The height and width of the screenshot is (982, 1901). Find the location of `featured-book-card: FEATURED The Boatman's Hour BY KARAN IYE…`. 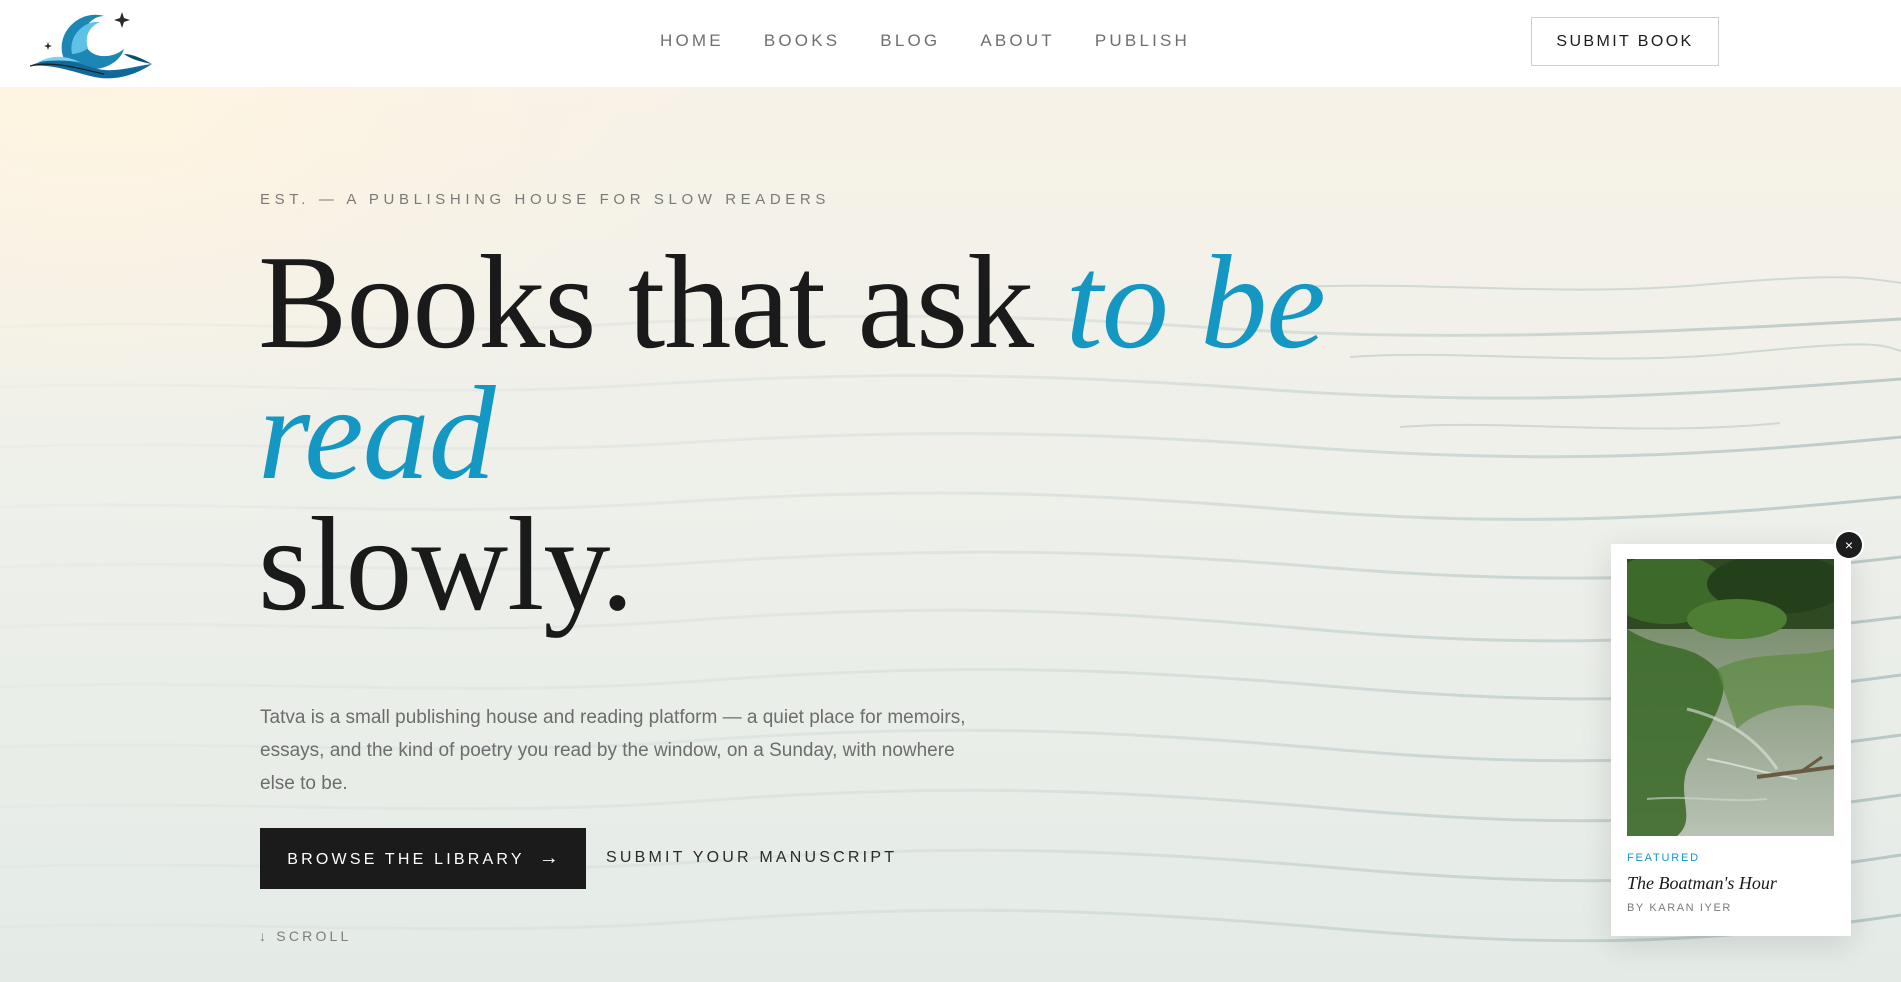

featured-book-card: FEATURED The Boatman's Hour BY KARAN IYE… is located at coordinates (1731, 740).